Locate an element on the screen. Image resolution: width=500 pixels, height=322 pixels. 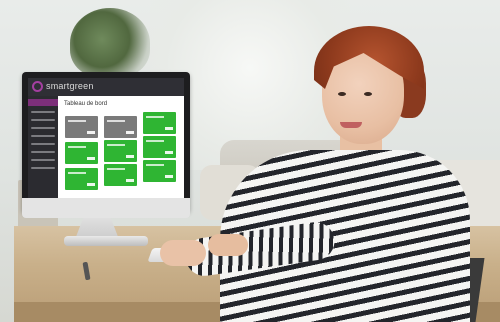
monitor-chin is located at coordinates (106, 208).